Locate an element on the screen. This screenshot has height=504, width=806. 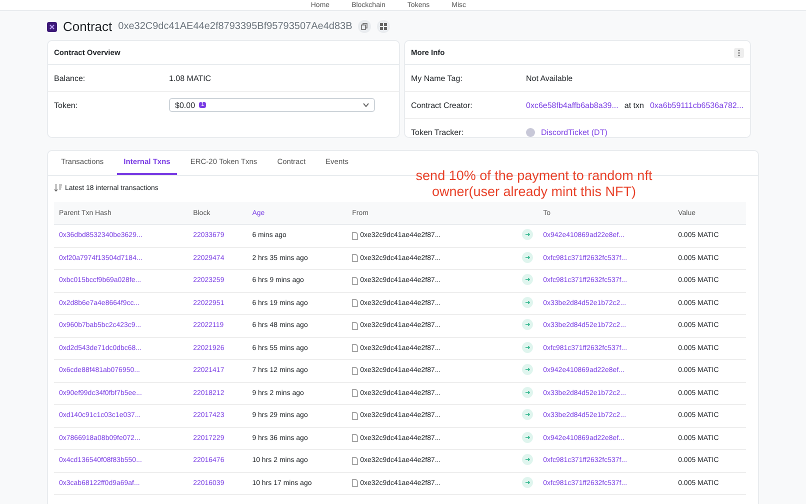
copy-icon is located at coordinates (365, 26).